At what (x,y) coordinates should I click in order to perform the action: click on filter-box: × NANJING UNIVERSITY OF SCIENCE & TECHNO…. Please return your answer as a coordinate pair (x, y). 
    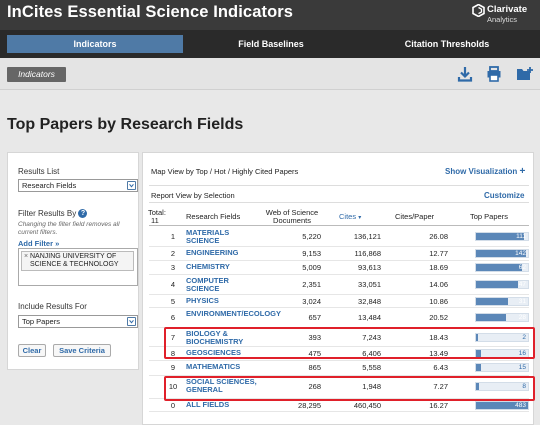
    Looking at the image, I should click on (78, 267).